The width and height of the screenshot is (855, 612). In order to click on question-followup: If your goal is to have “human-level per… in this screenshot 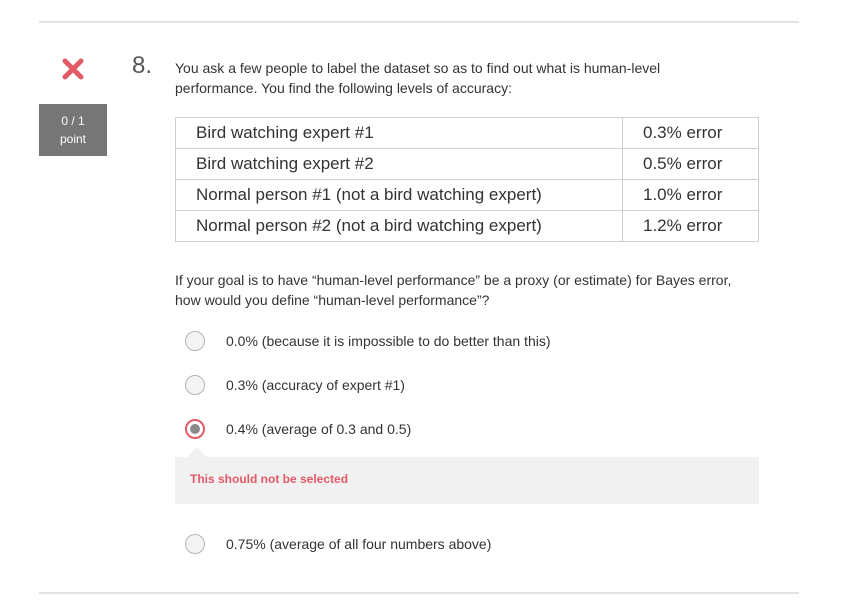, I will do `click(453, 290)`.